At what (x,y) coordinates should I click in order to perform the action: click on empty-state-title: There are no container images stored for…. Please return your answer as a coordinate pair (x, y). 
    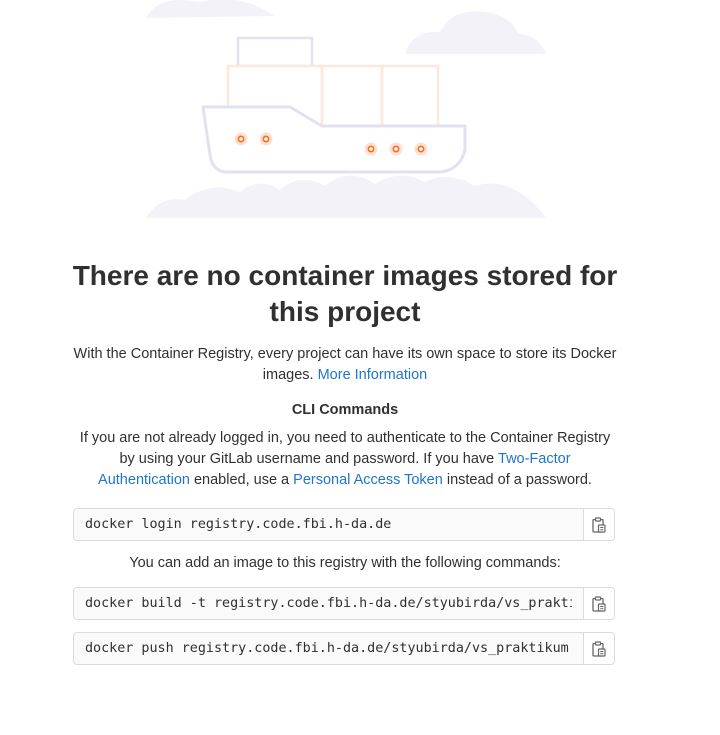
    Looking at the image, I should click on (345, 293).